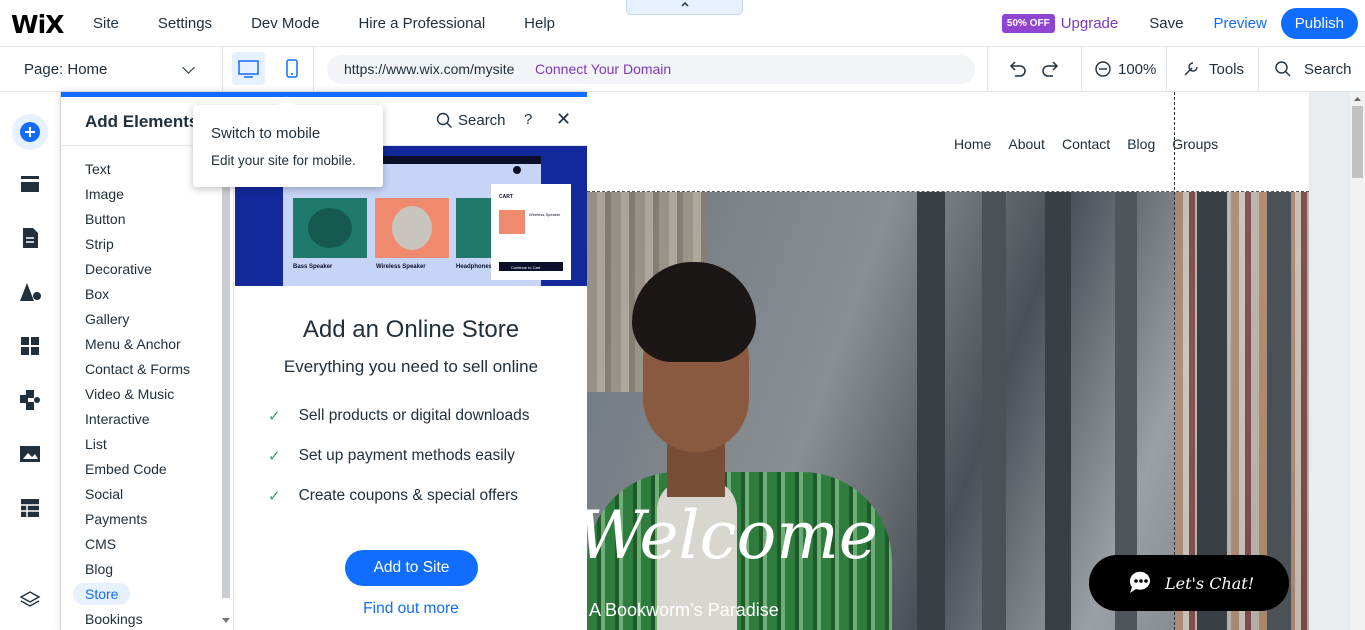 The image size is (1365, 630). I want to click on divider, so click(1166, 69).